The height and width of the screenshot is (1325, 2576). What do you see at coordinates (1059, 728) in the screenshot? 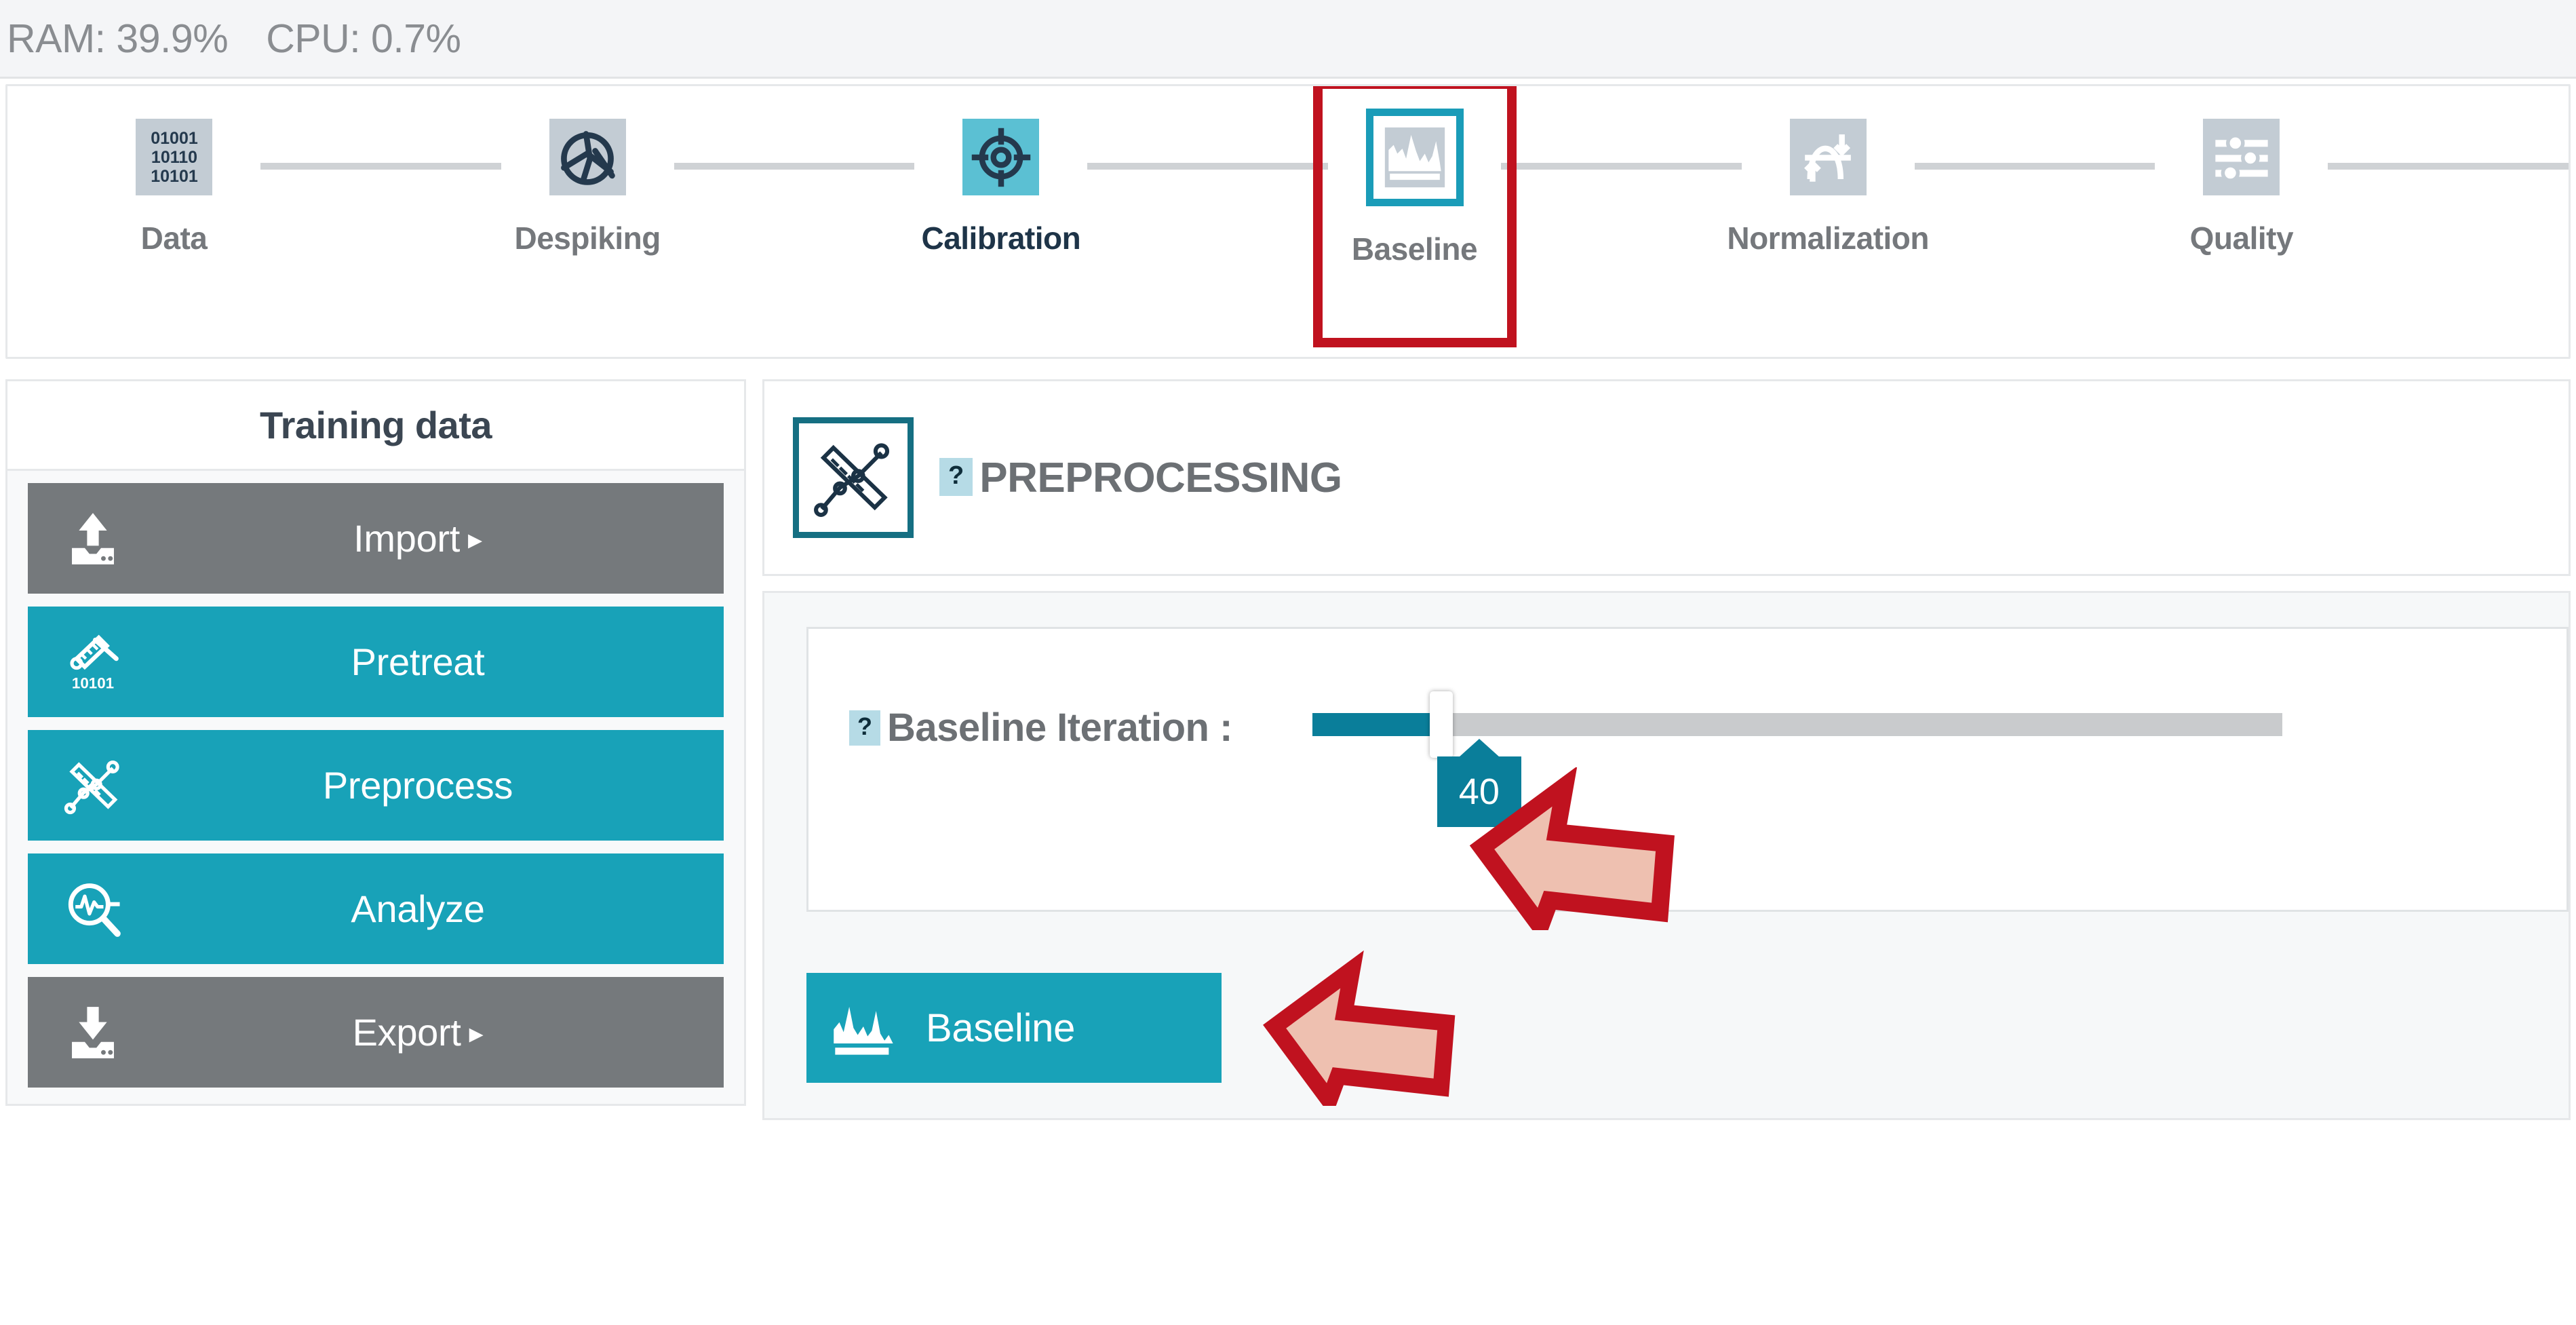
I see `baseline-iteration-label: Baseline Iteration :` at bounding box center [1059, 728].